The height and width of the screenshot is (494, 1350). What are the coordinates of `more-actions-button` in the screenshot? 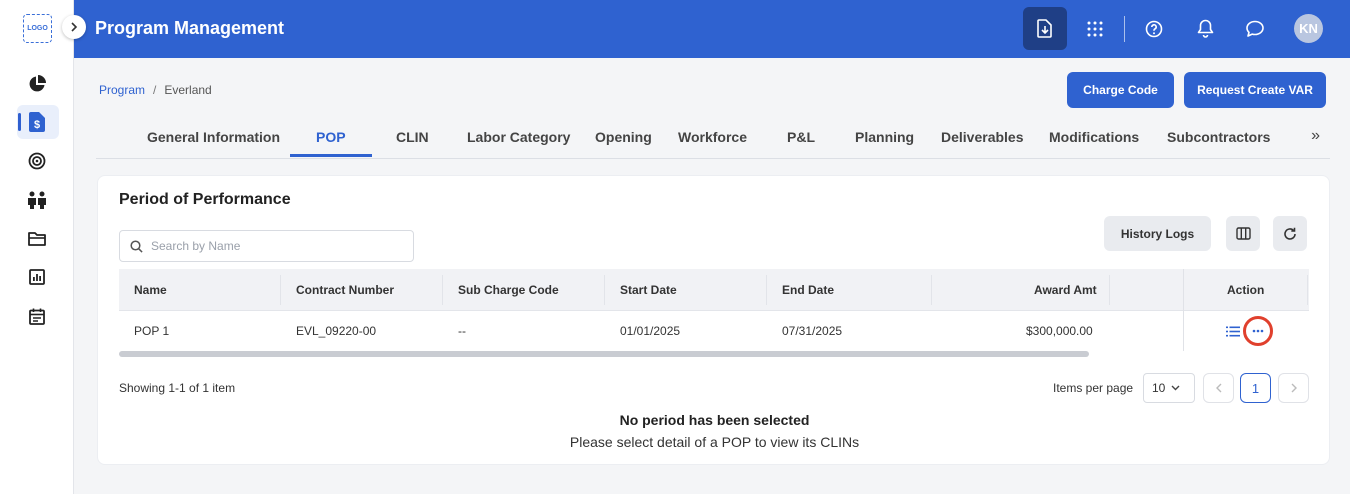 It's located at (1258, 331).